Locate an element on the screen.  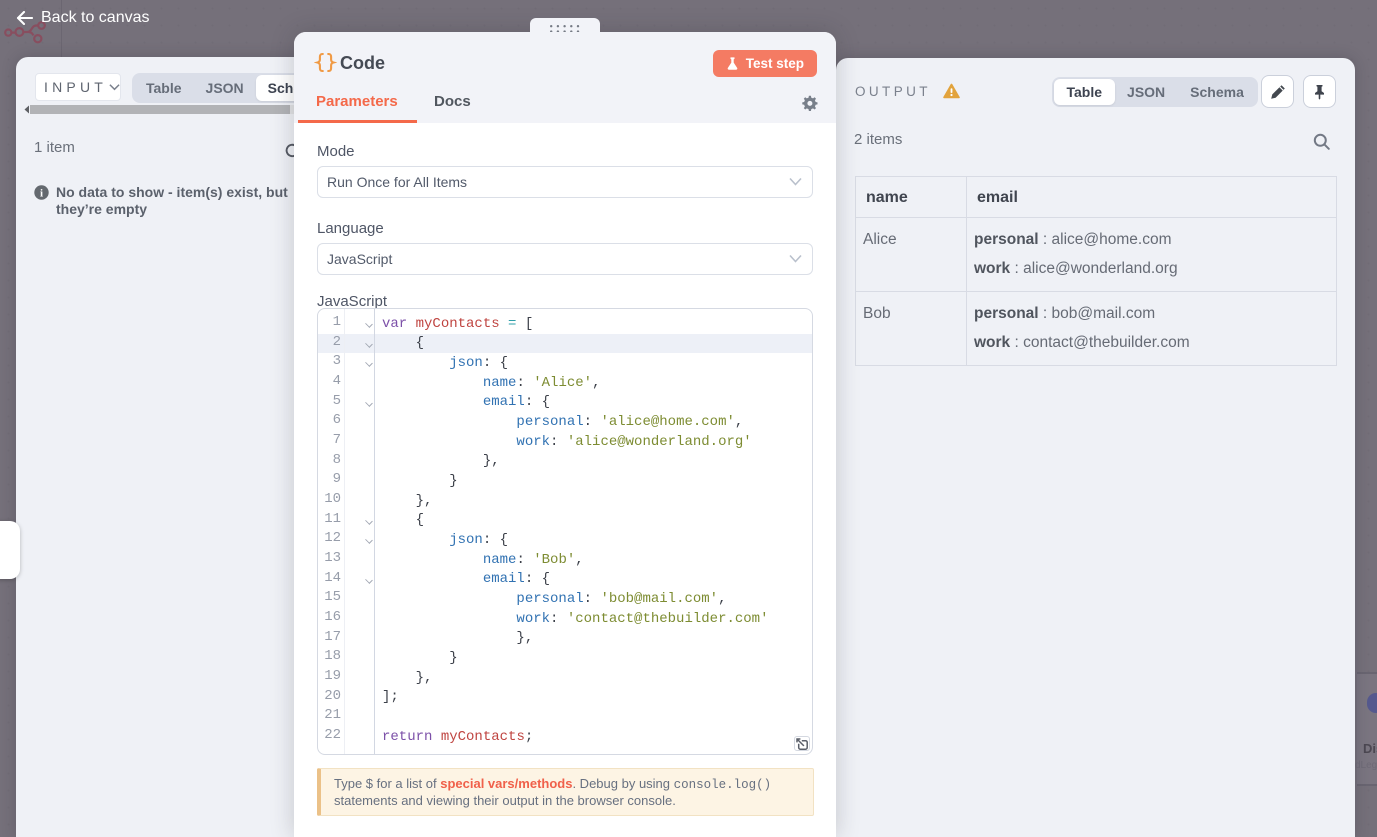
svg-text: i is located at coordinates (41, 193).